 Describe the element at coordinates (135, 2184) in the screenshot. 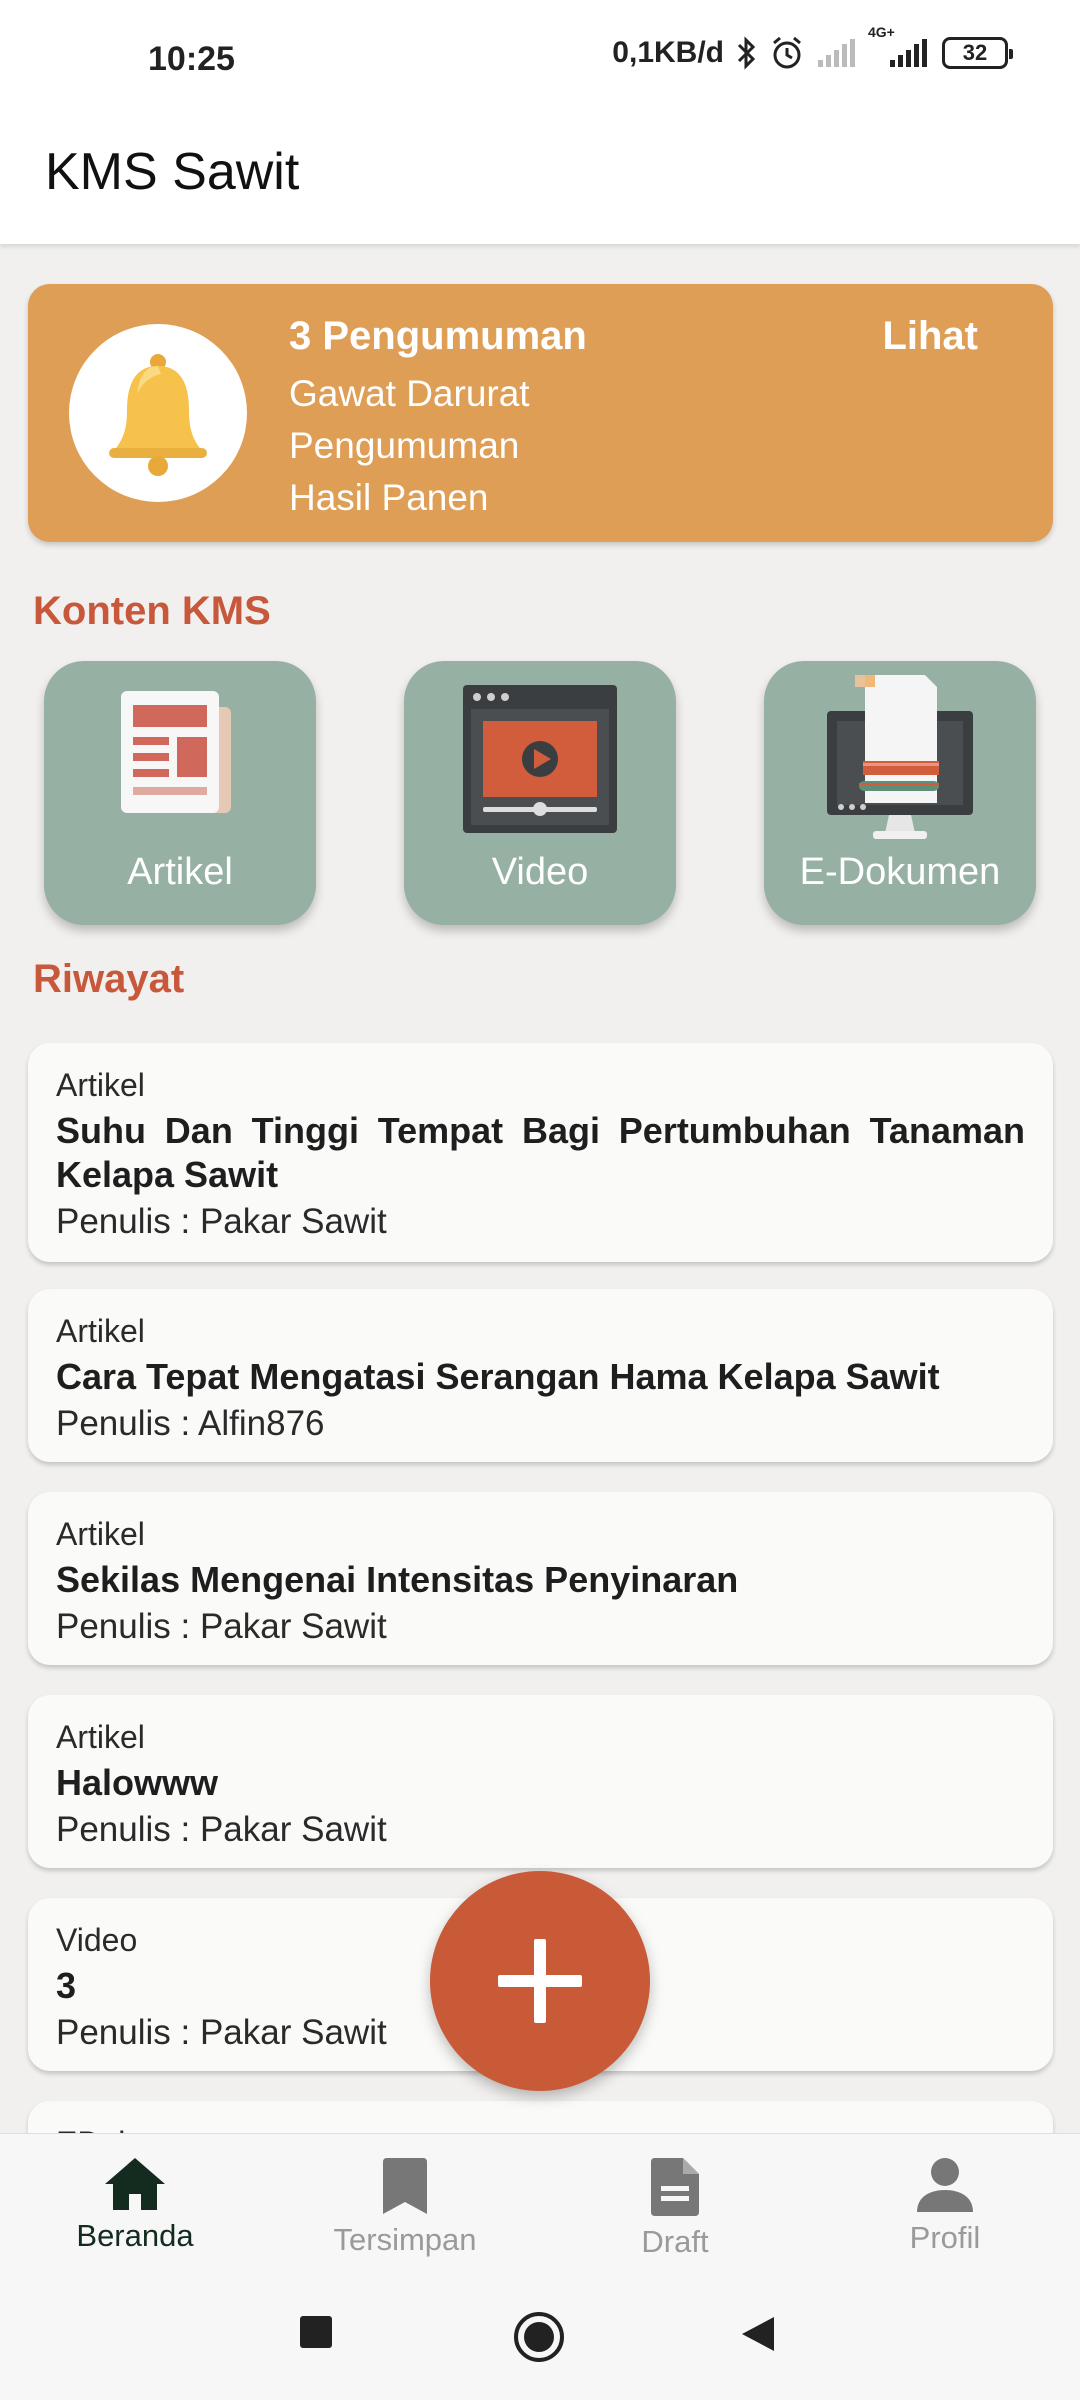

I see `home-icon` at that location.